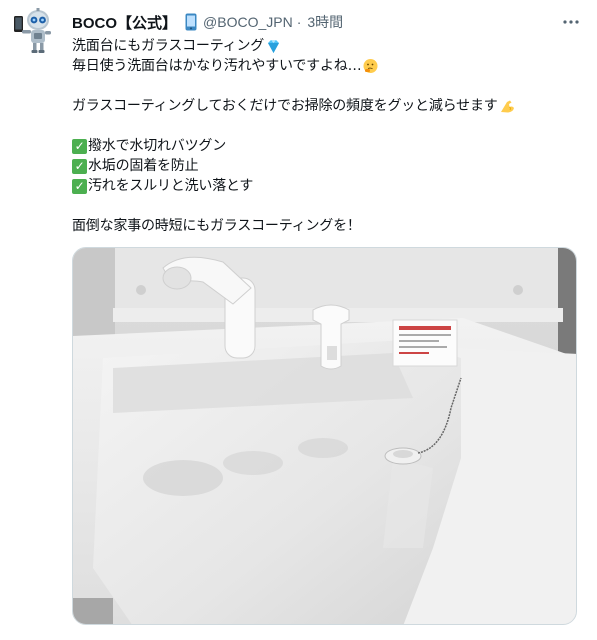  I want to click on tweet-line: 面倒な家事の時短にもガラスコーティングを！, so click(329, 226).